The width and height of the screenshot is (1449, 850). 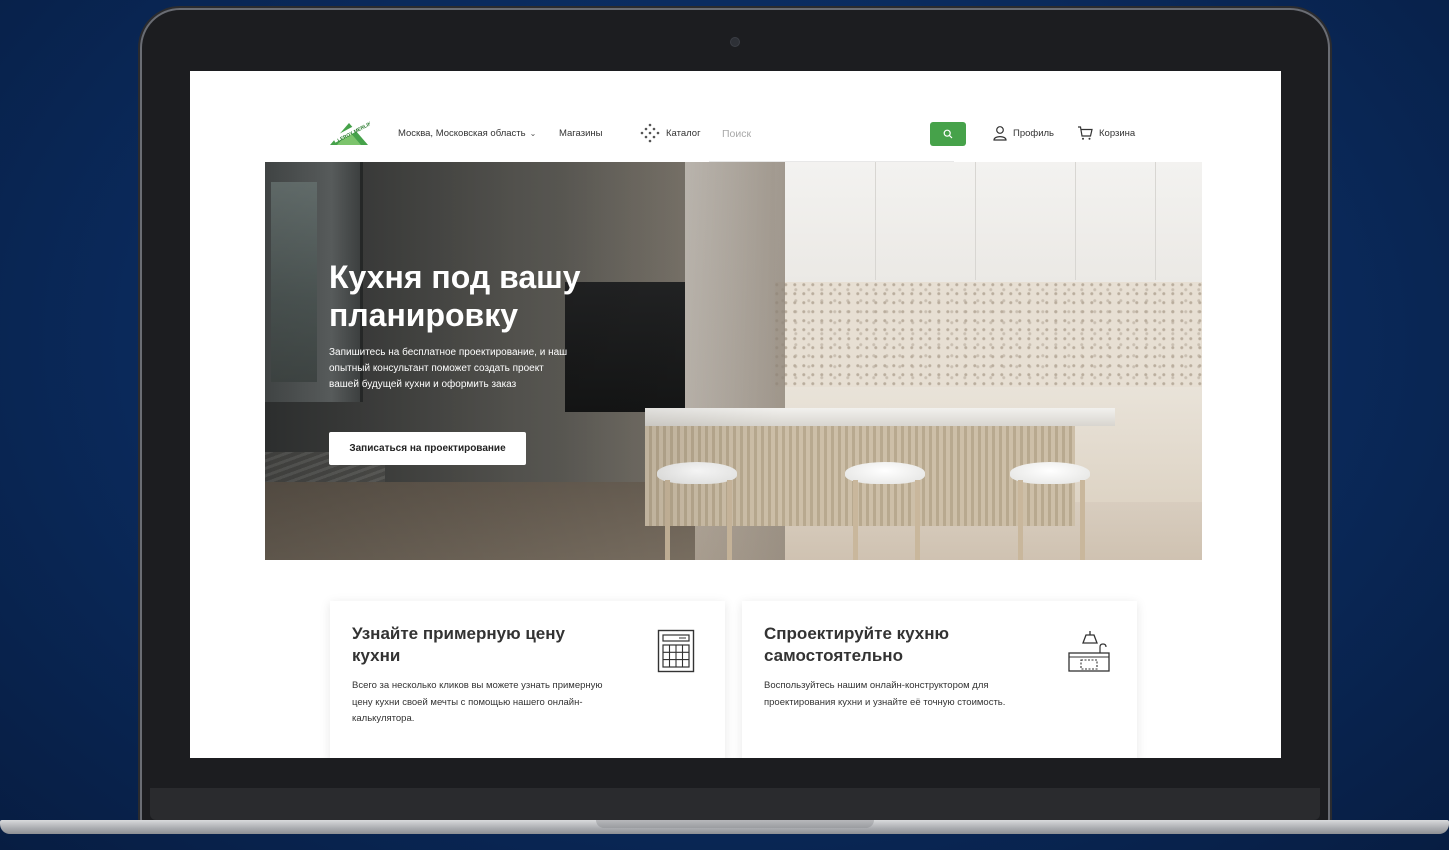 What do you see at coordinates (822, 134) in the screenshot?
I see `search-input` at bounding box center [822, 134].